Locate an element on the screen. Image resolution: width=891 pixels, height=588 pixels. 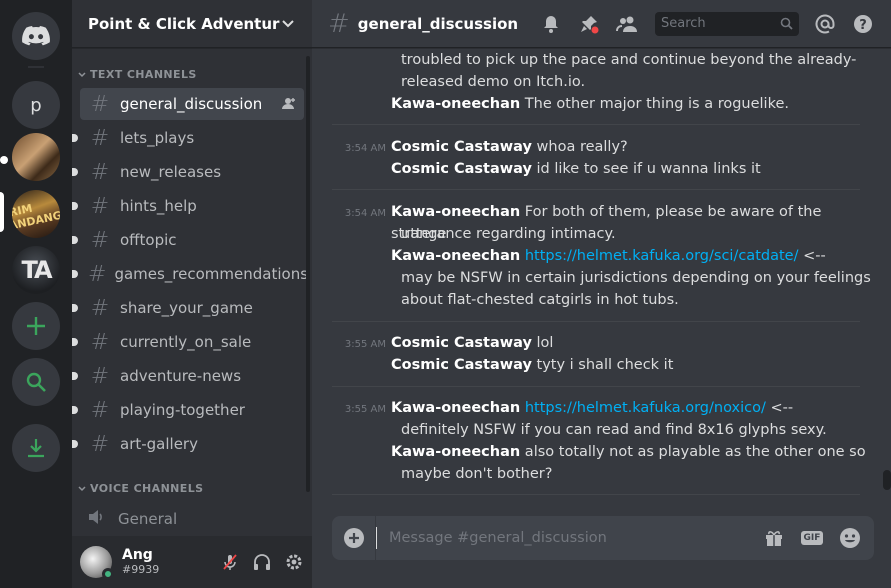
user-panel: Ang #9939 is located at coordinates (192, 562).